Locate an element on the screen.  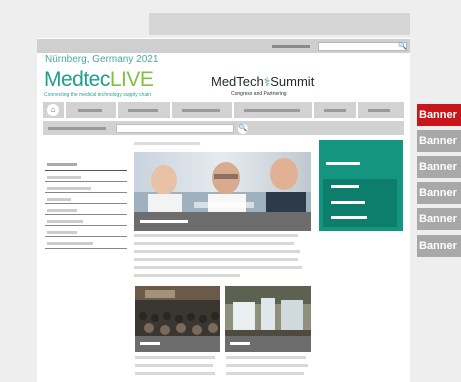
medtech-summit-logo: MedTech⚕Summit is located at coordinates (262, 82).